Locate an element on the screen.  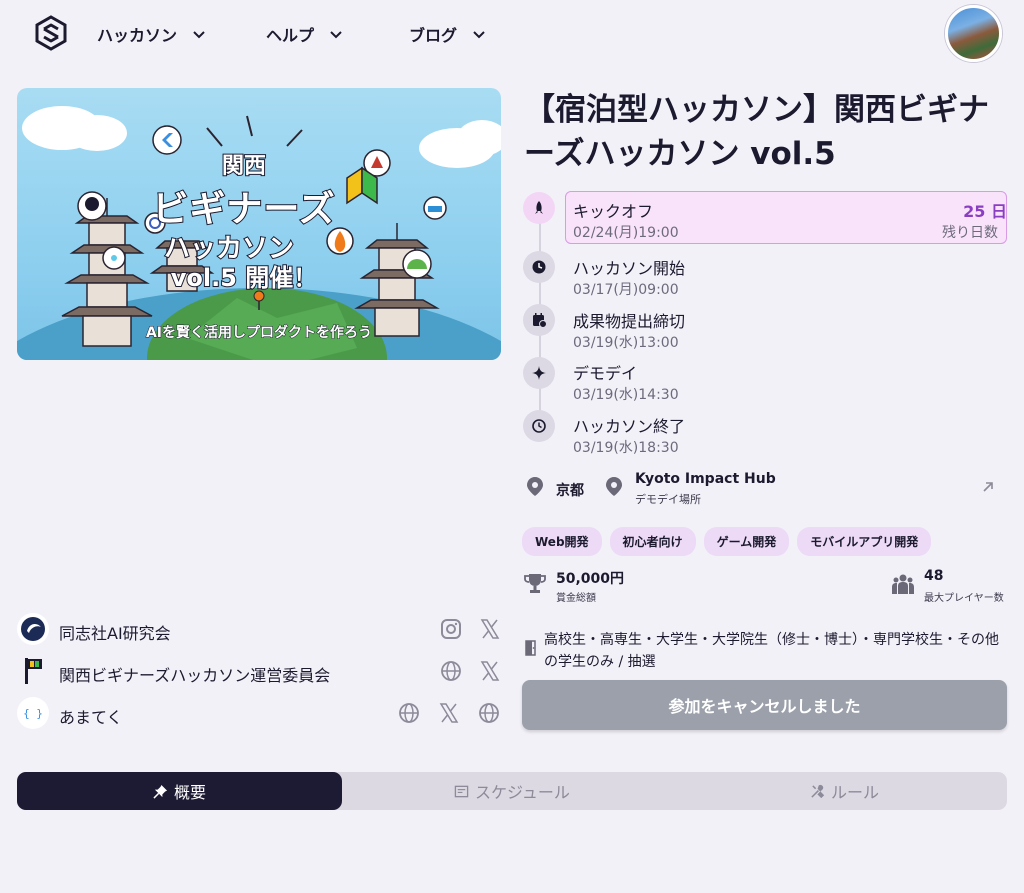
tab-rules: ルール is located at coordinates (844, 791).